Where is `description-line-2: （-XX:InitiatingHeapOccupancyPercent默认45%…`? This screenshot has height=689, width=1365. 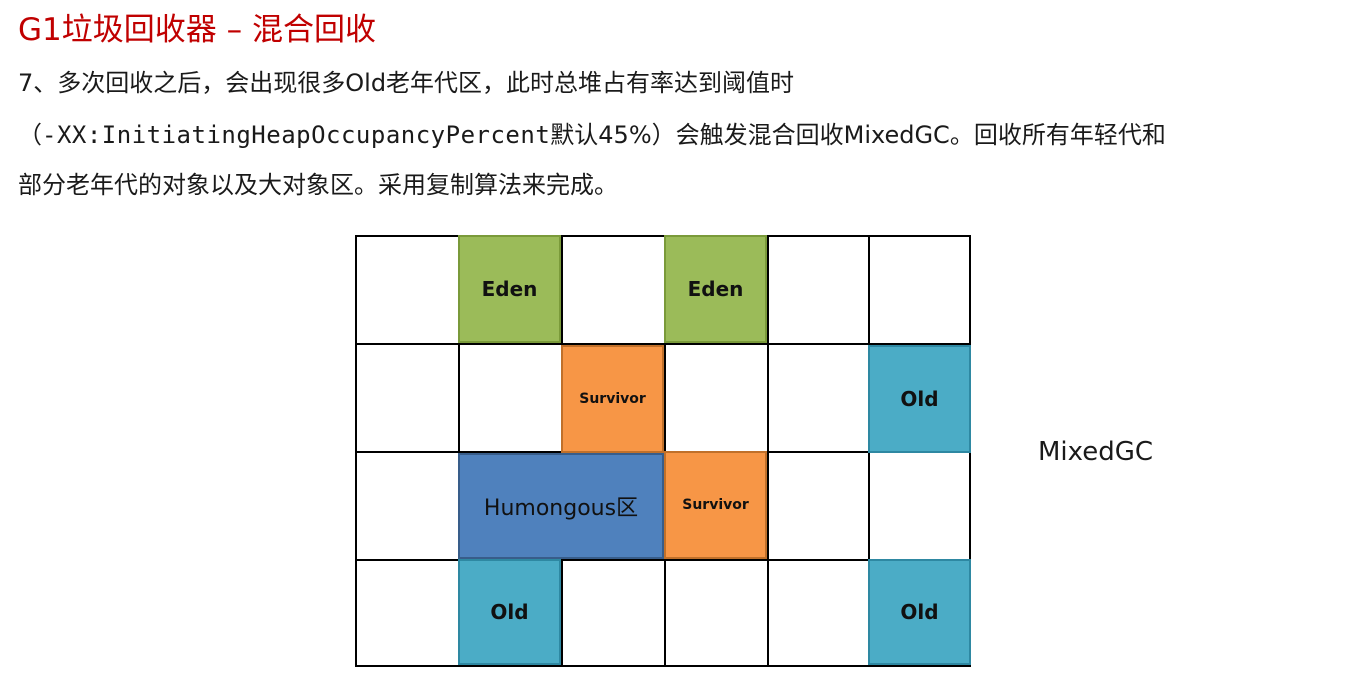 description-line-2: （-XX:InitiatingHeapOccupancyPercent默认45%… is located at coordinates (592, 135).